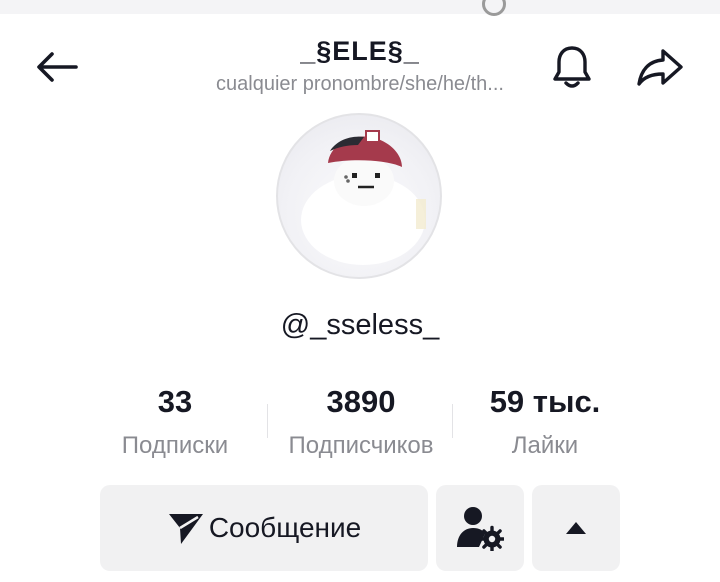  I want to click on stat-followers: 3890 Подписчиков, so click(361, 422).